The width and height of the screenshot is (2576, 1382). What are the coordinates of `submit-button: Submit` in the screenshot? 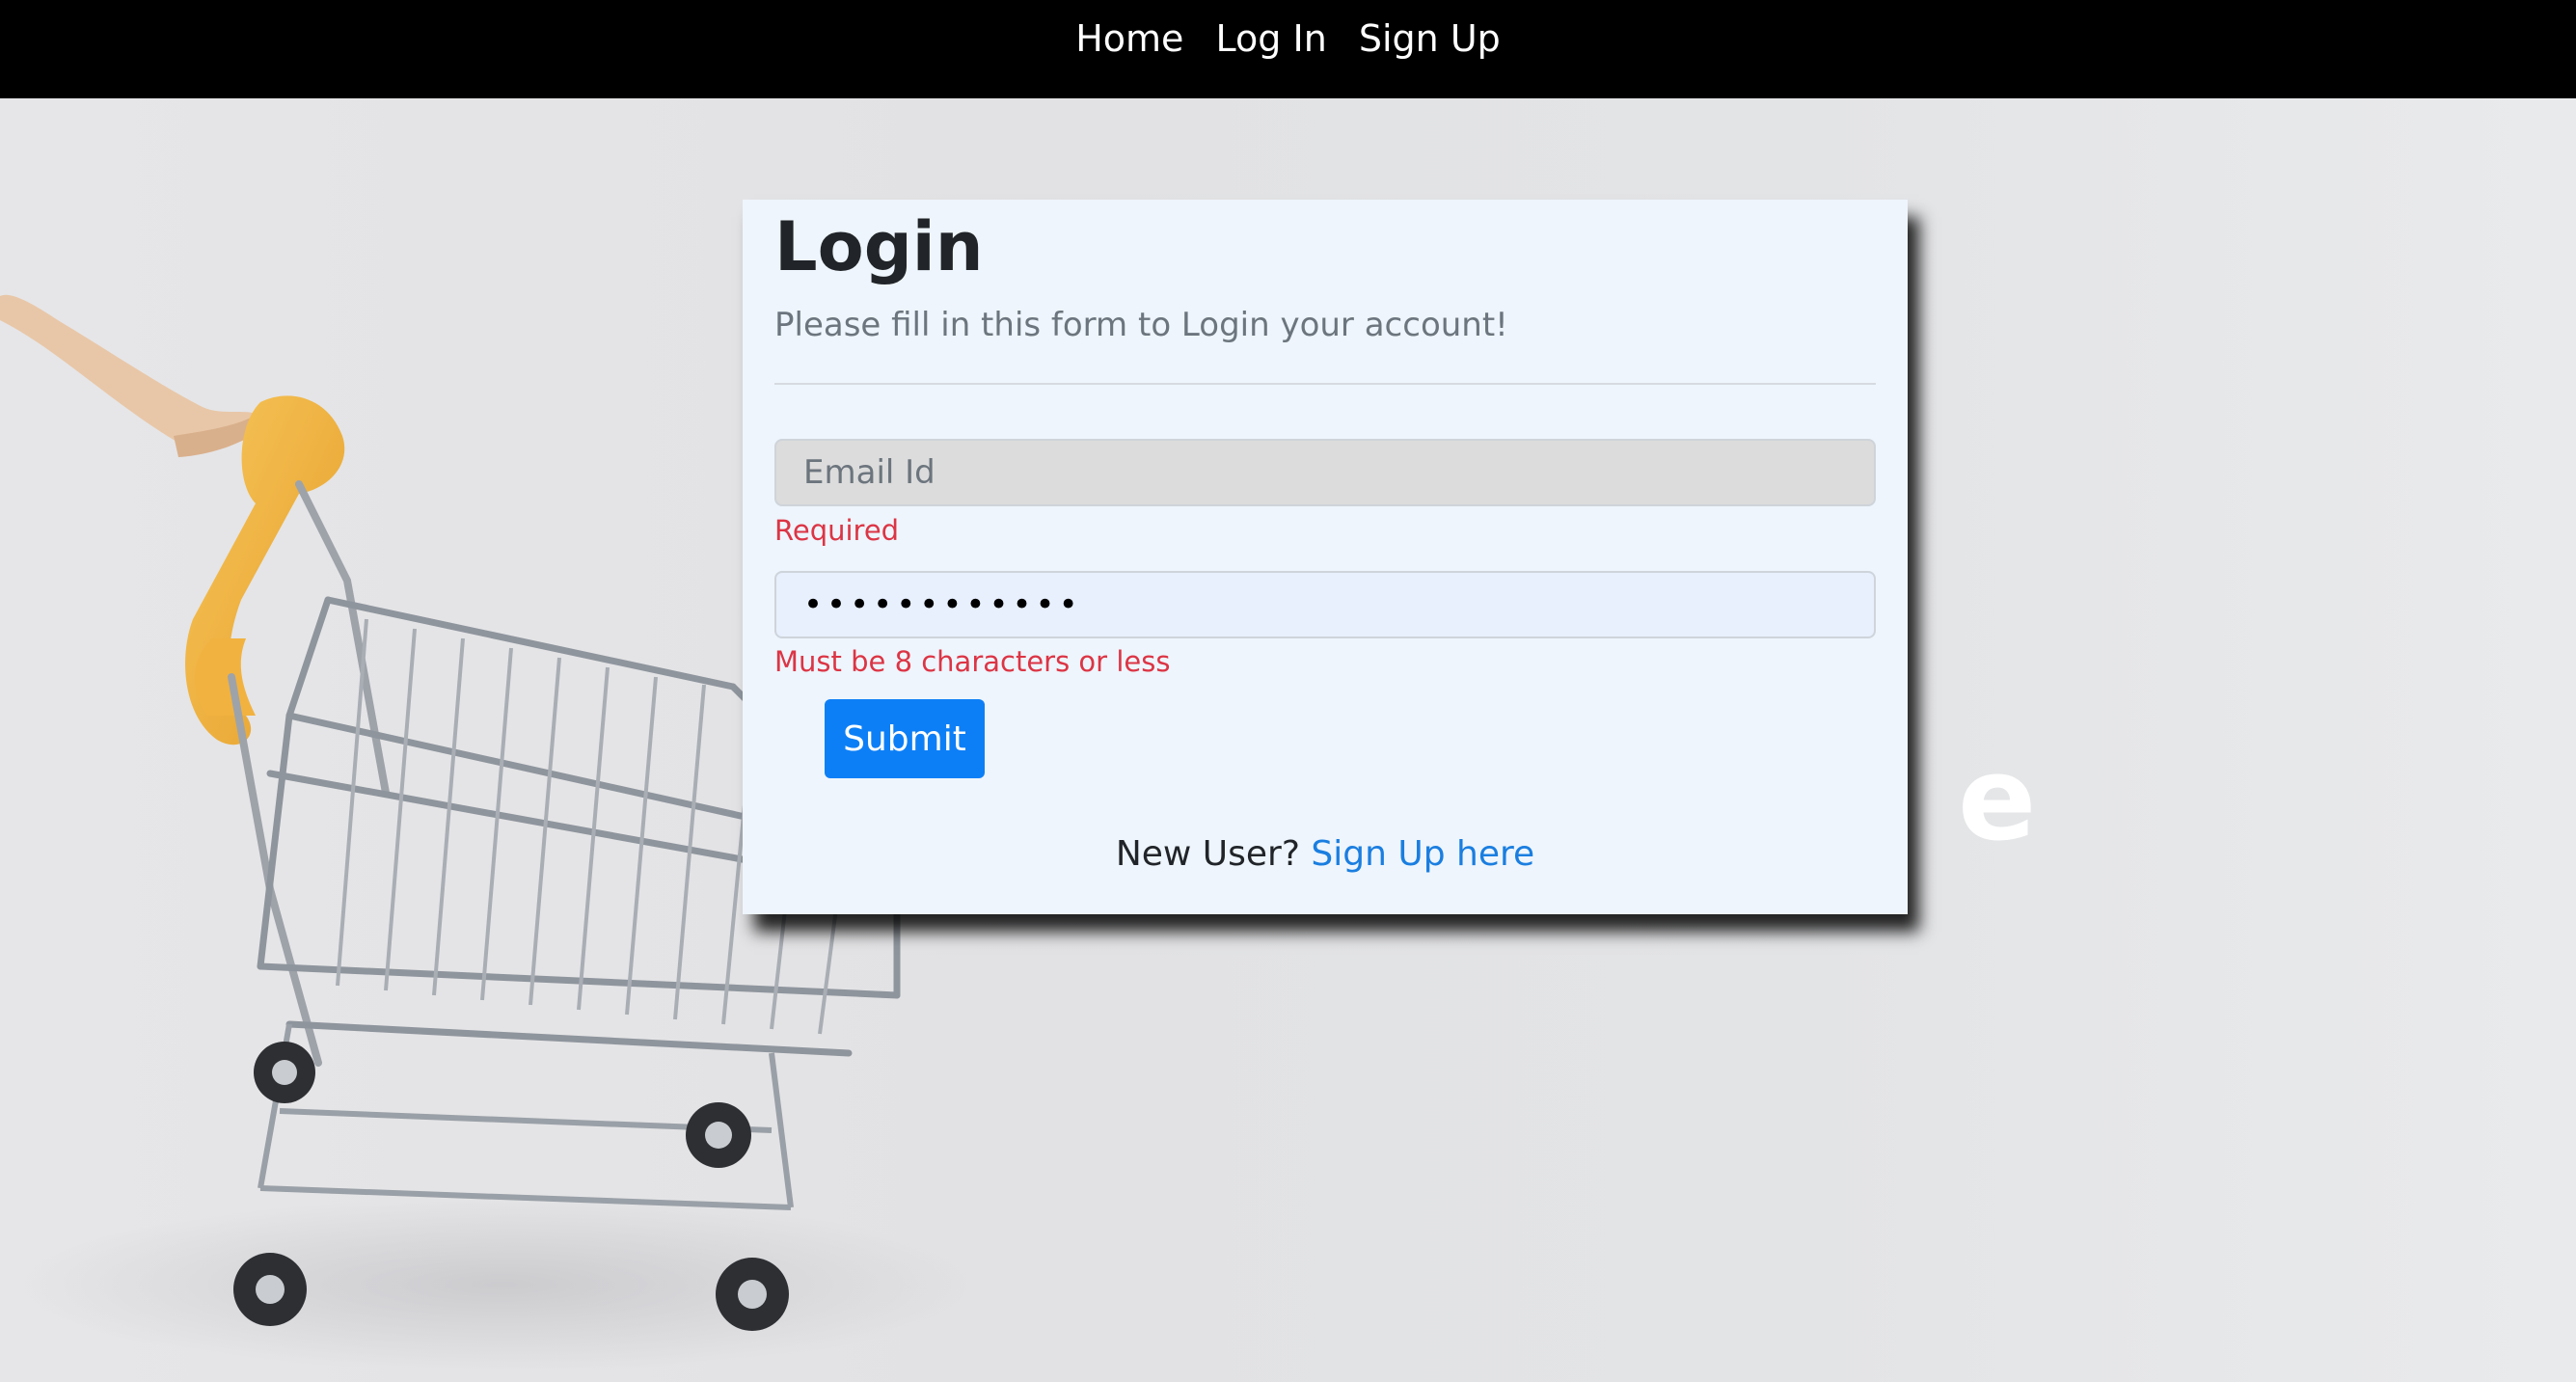 It's located at (905, 738).